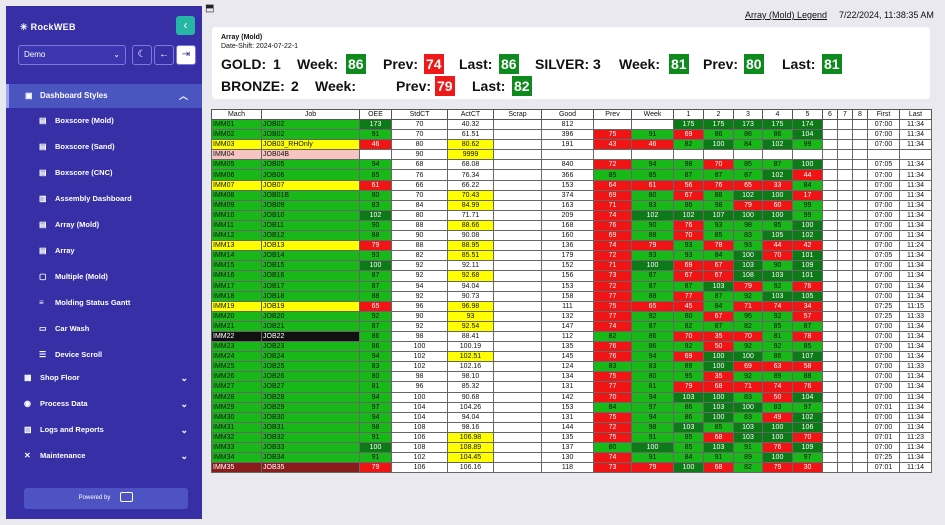  Describe the element at coordinates (104, 251) in the screenshot. I see `sidebar-item: ▤ Array` at that location.